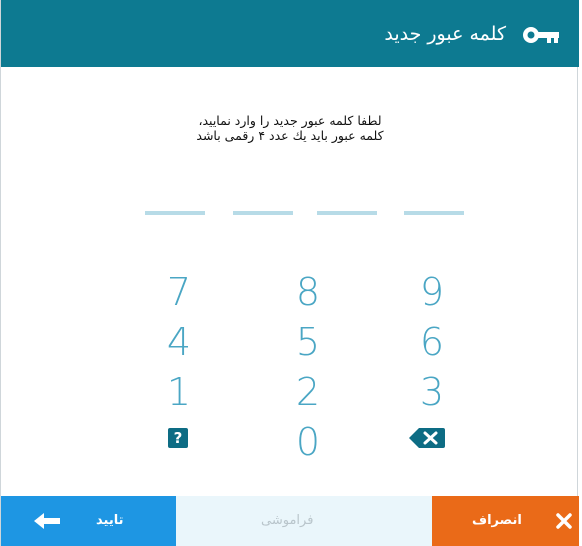 The height and width of the screenshot is (546, 582). What do you see at coordinates (179, 392) in the screenshot?
I see `key-1: 1` at bounding box center [179, 392].